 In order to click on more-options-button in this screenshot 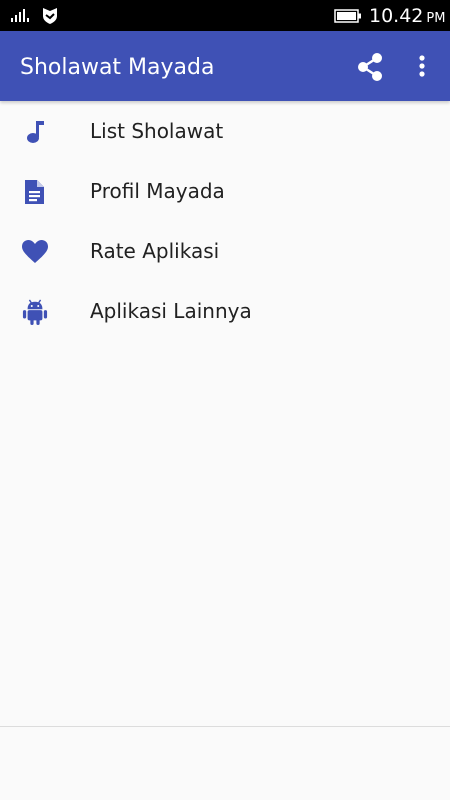, I will do `click(422, 67)`.